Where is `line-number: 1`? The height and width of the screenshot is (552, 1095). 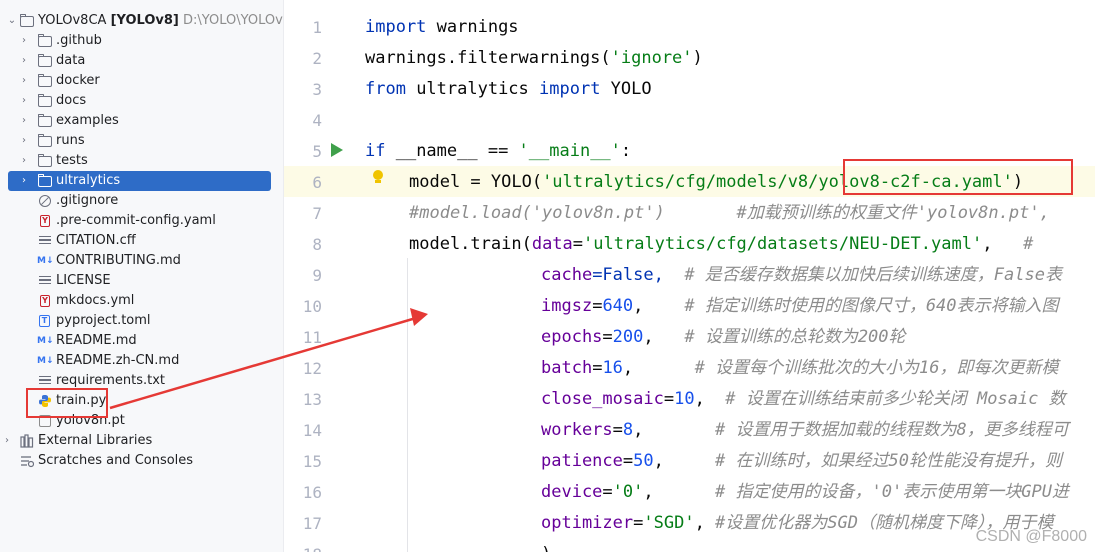
line-number: 1 is located at coordinates (317, 27).